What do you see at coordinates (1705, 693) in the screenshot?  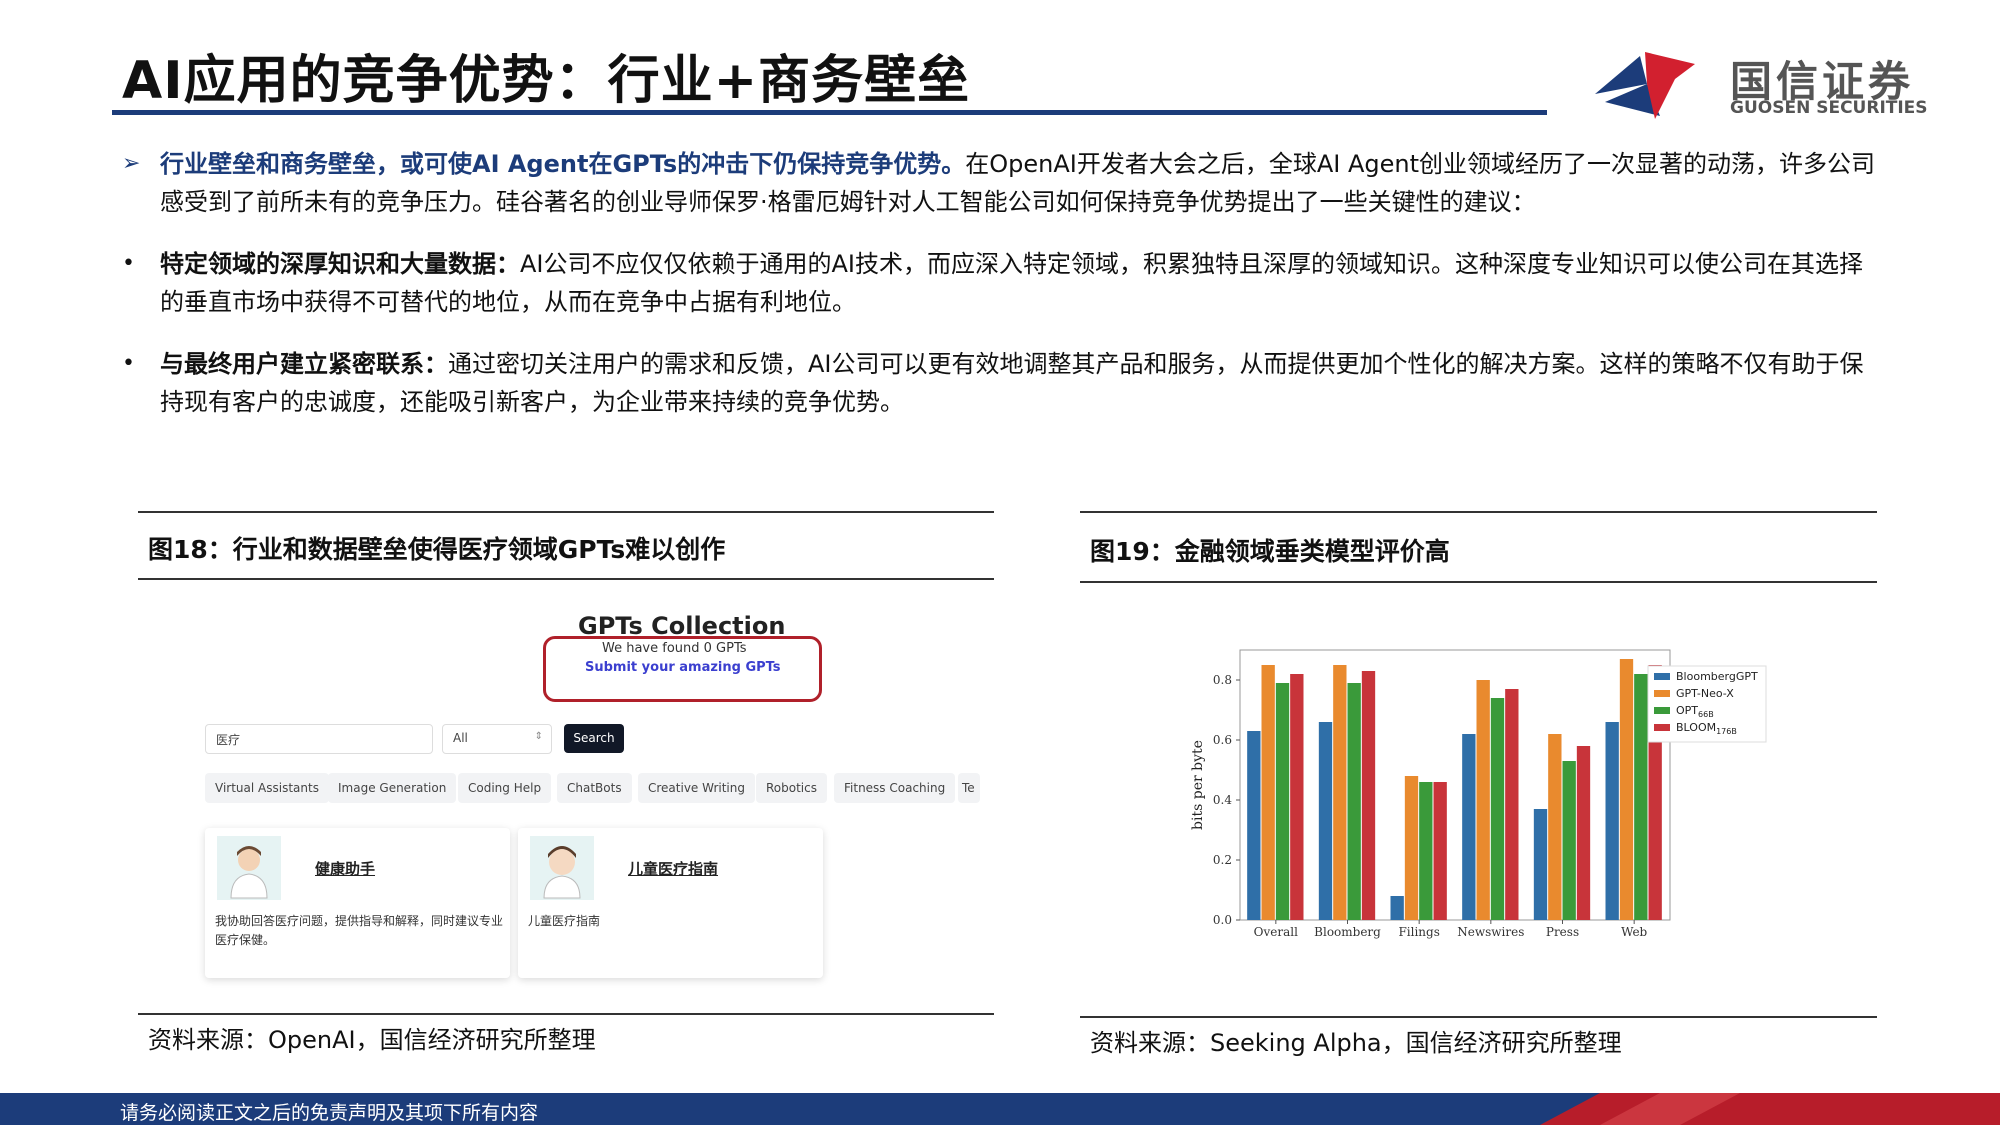 I see `legend-label: GPT-Neo-X` at bounding box center [1705, 693].